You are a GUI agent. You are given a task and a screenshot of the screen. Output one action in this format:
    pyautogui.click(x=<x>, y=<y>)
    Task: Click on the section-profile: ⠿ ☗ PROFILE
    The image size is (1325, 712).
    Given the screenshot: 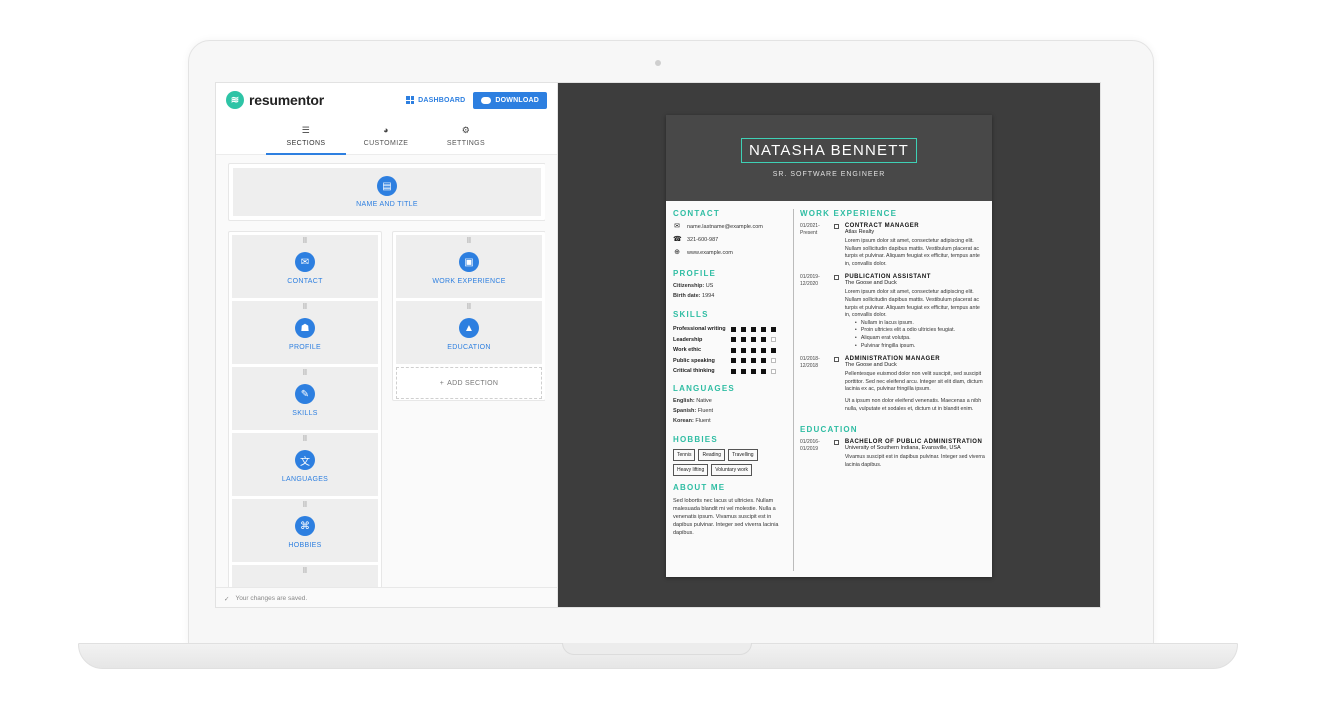 What is the action you would take?
    pyautogui.click(x=305, y=332)
    